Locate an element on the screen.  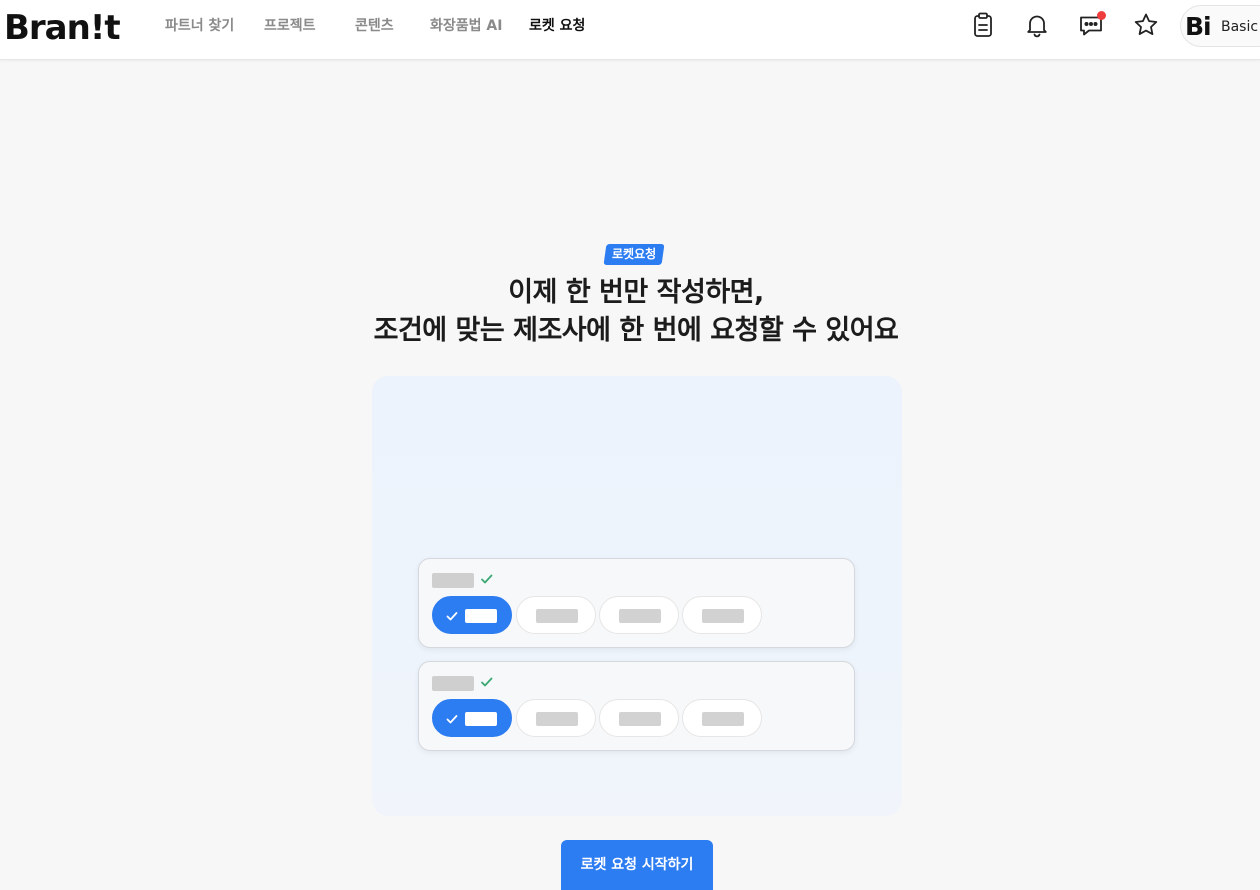
nav-cosmetics-law-ai: 화장품법 AI is located at coordinates (466, 26).